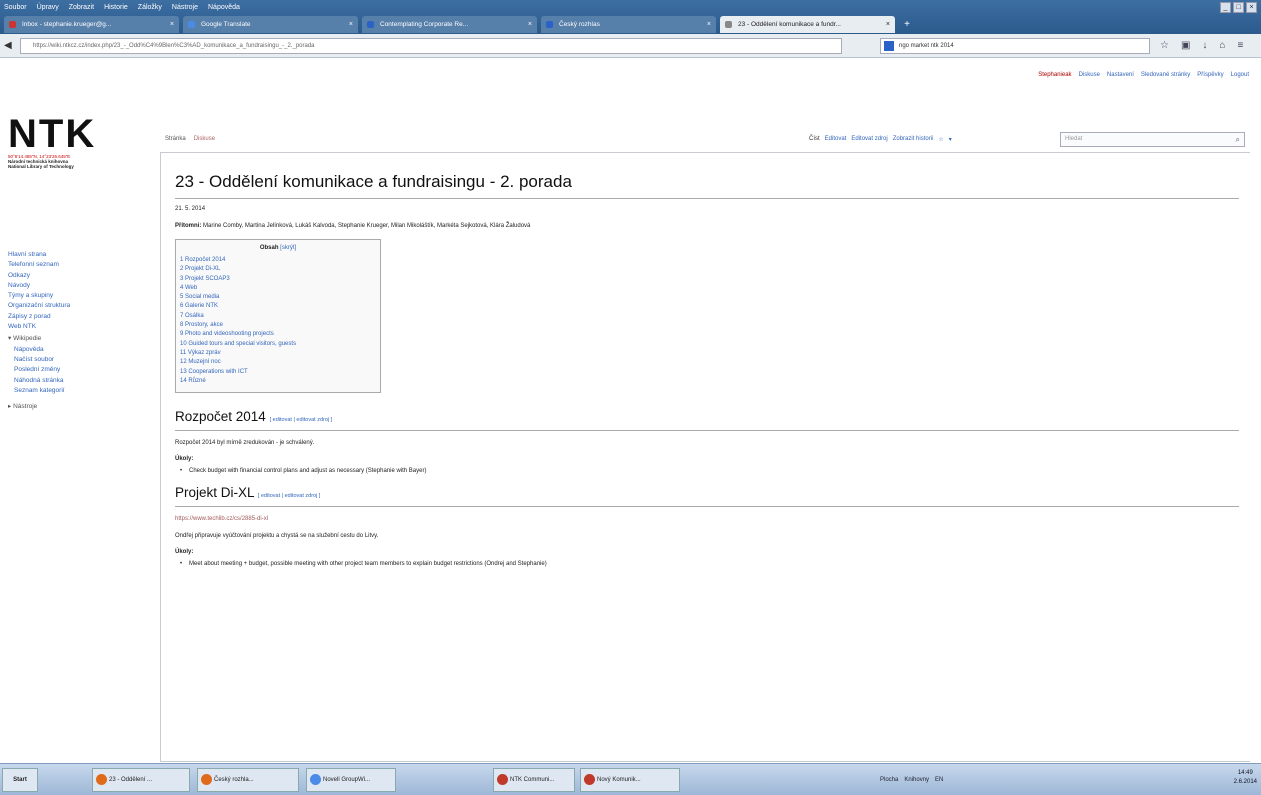 Image resolution: width=1261 pixels, height=795 pixels. Describe the element at coordinates (288, 248) in the screenshot. I see `toc-toggle: [skrýt]` at that location.